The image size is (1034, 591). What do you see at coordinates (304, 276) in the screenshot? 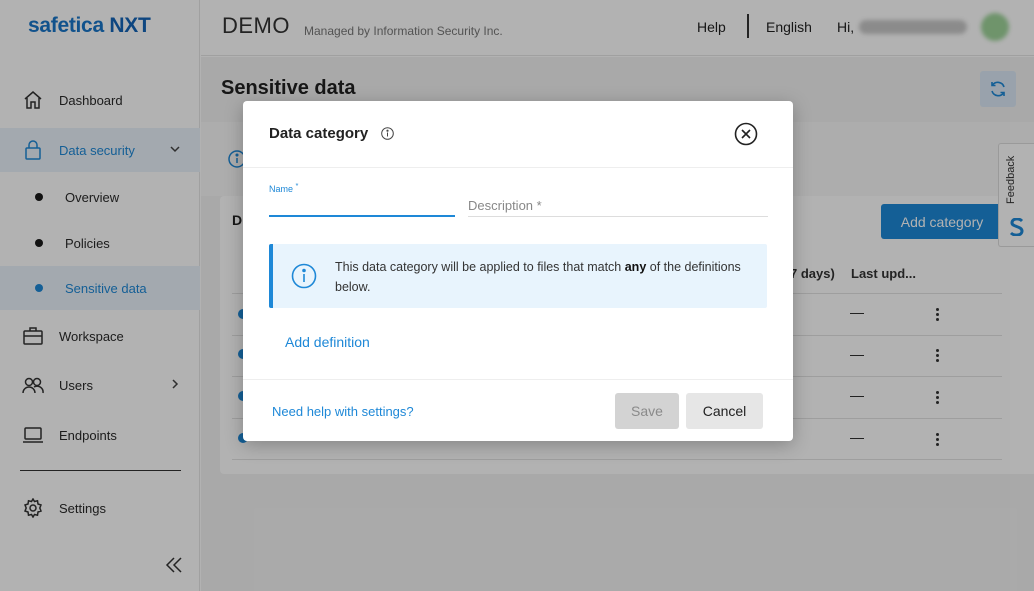
I see `info-circle-icon` at bounding box center [304, 276].